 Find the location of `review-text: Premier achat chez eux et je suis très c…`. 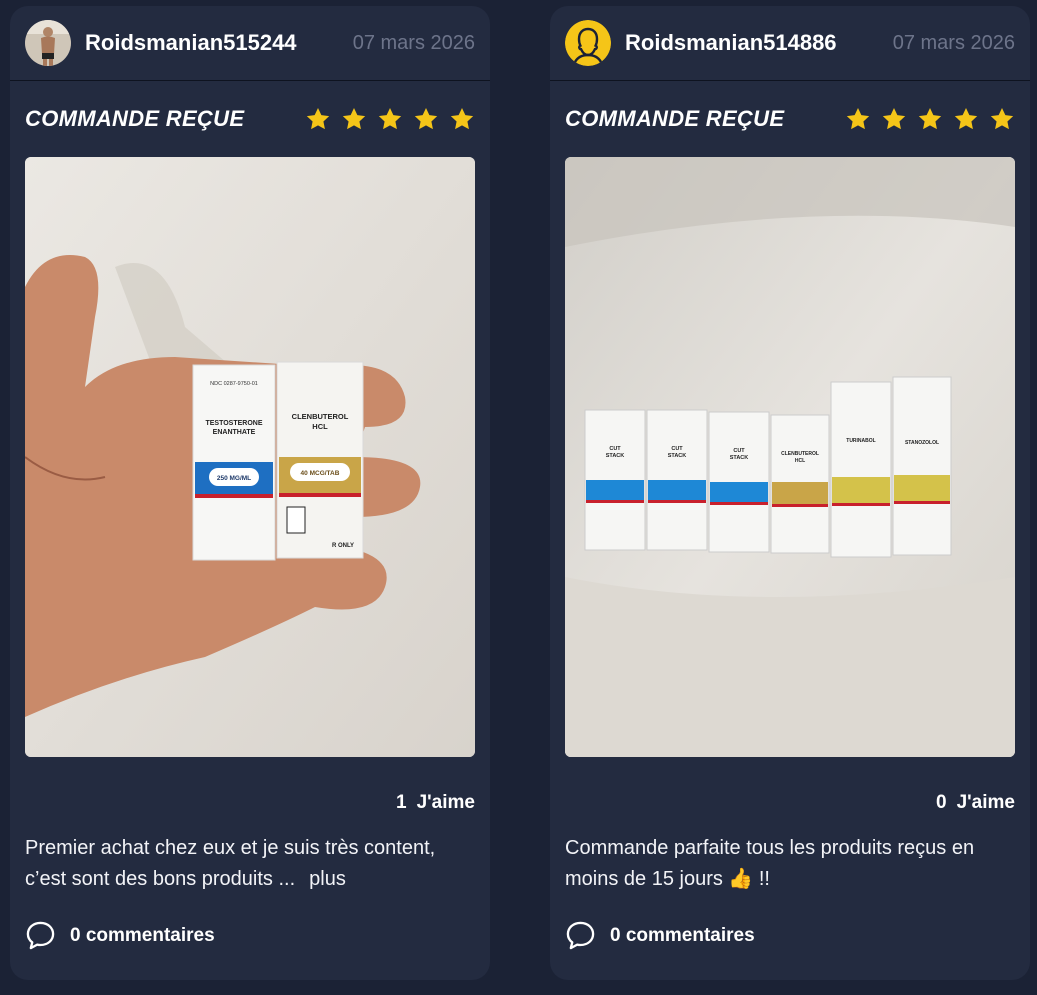

review-text: Premier achat chez eux et je suis très c… is located at coordinates (230, 863).